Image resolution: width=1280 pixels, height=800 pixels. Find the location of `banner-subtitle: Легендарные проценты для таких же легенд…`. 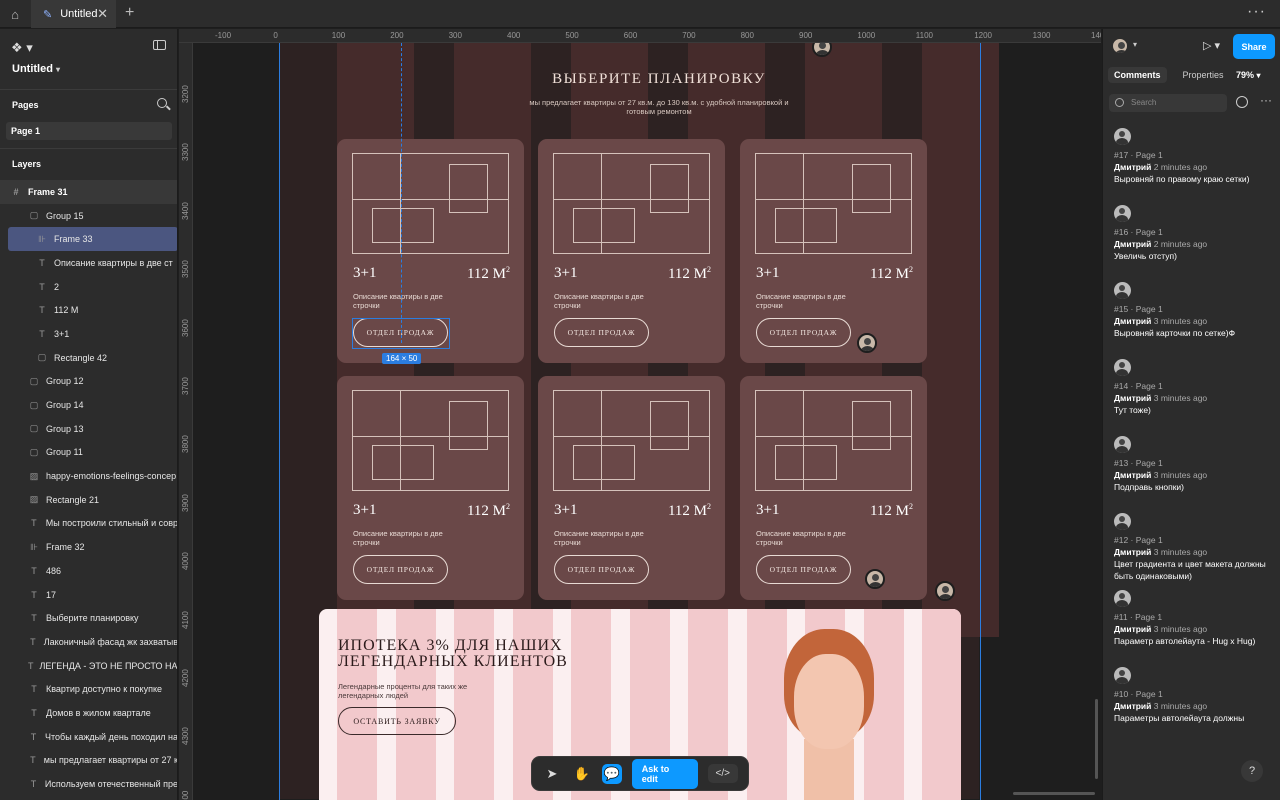

banner-subtitle: Легендарные проценты для таких же легенд… is located at coordinates (403, 691).